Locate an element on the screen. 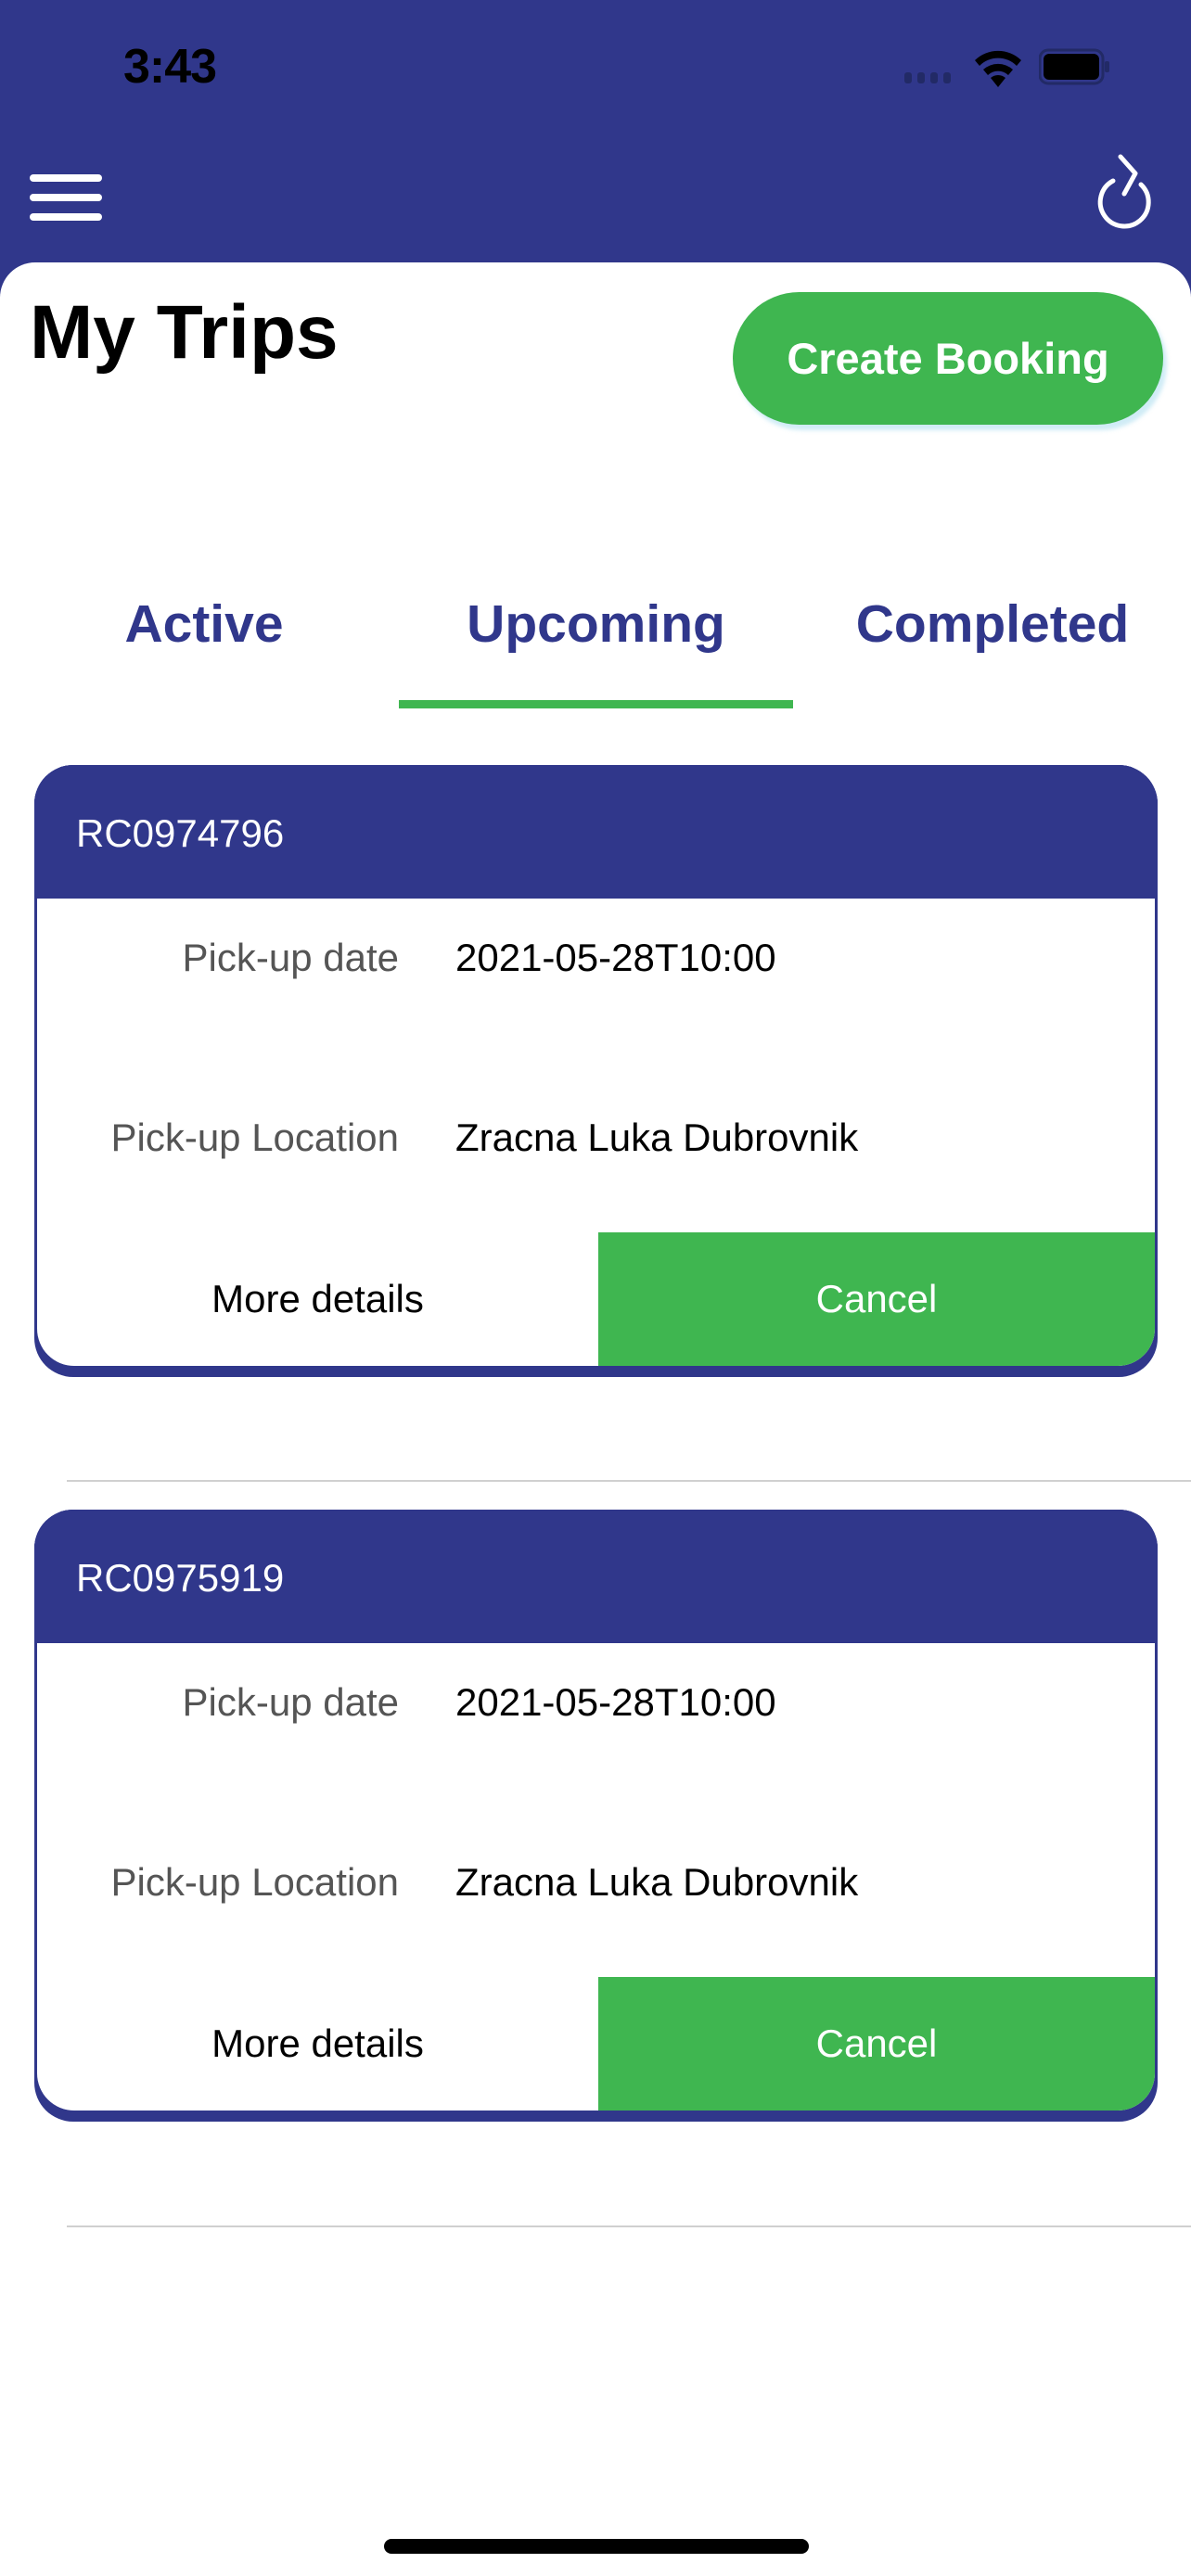  trip-card-header: RC0975919 is located at coordinates (596, 1577).